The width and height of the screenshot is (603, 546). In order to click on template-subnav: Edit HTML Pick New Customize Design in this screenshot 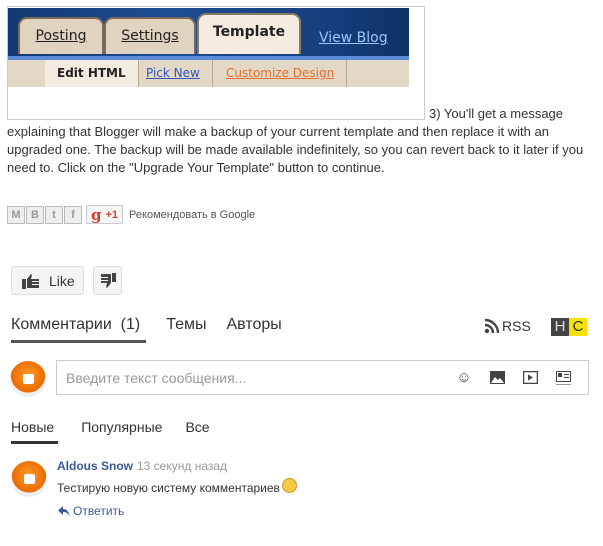, I will do `click(208, 73)`.